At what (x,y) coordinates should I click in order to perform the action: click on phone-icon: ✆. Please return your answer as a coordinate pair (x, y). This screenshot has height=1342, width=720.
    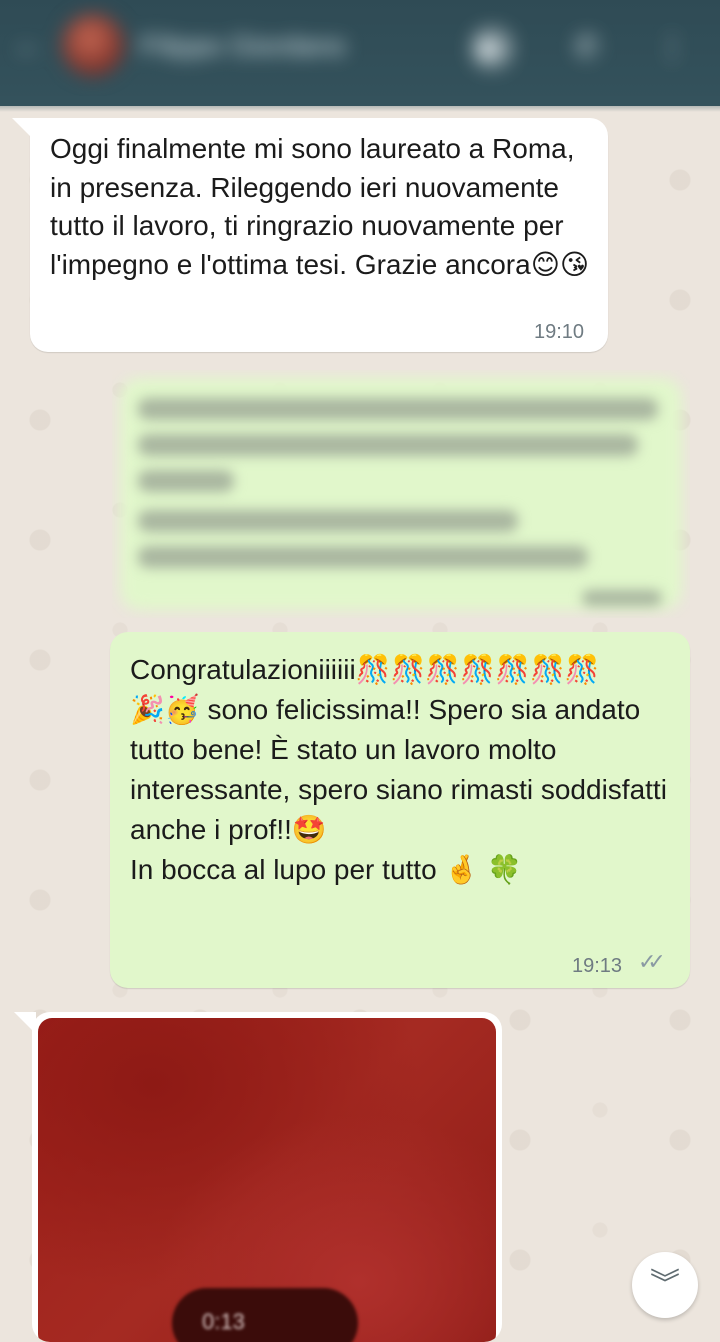
    Looking at the image, I should click on (587, 48).